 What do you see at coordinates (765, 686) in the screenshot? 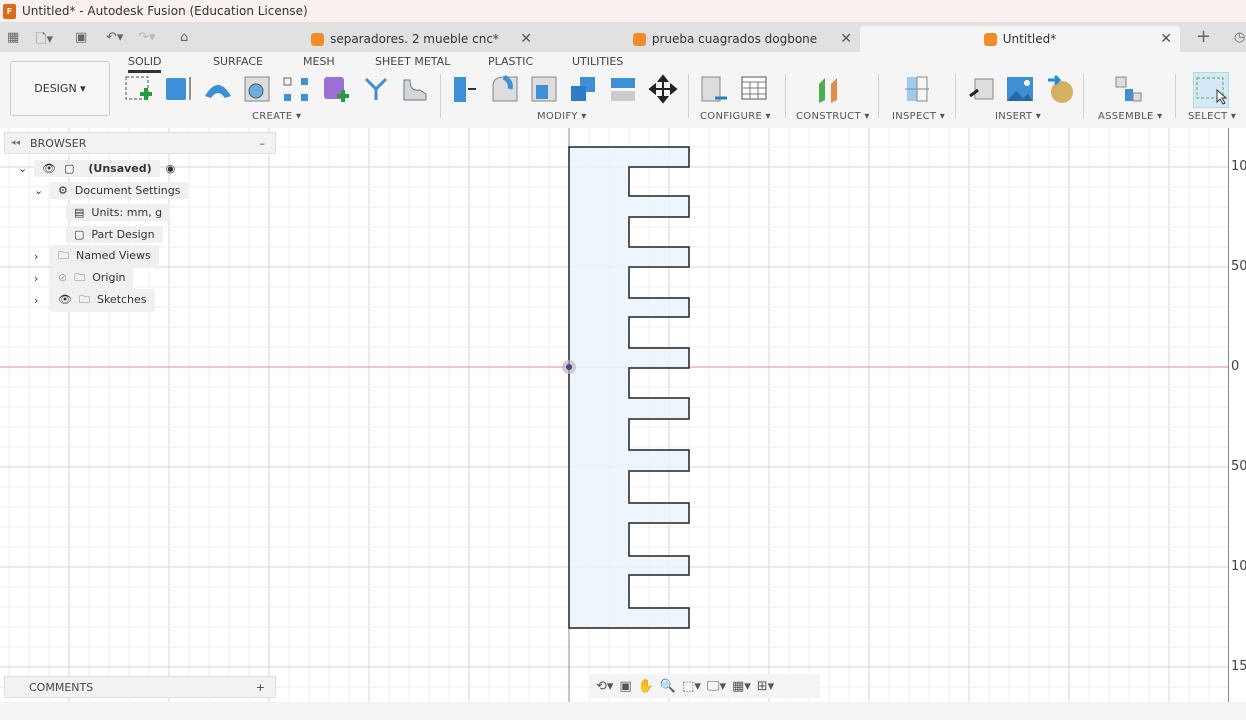
I see `viewports-icon: ⊞▾` at bounding box center [765, 686].